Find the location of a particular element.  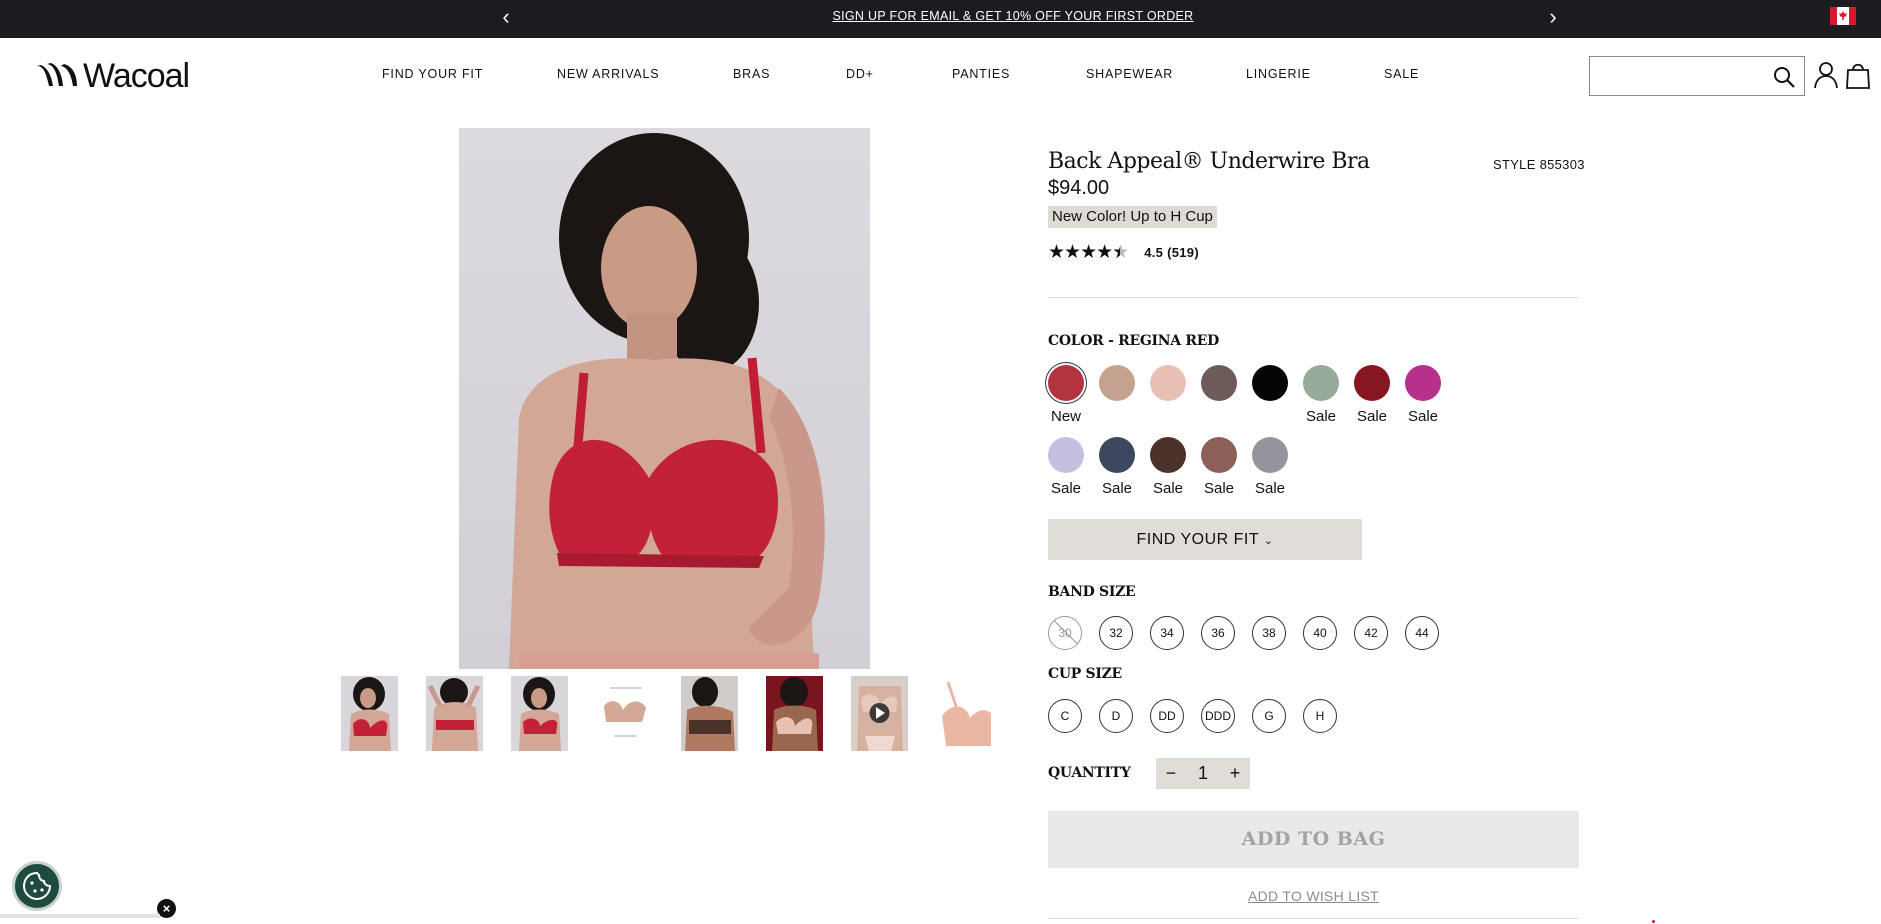

chevron-right-icon: › is located at coordinates (1553, 17).